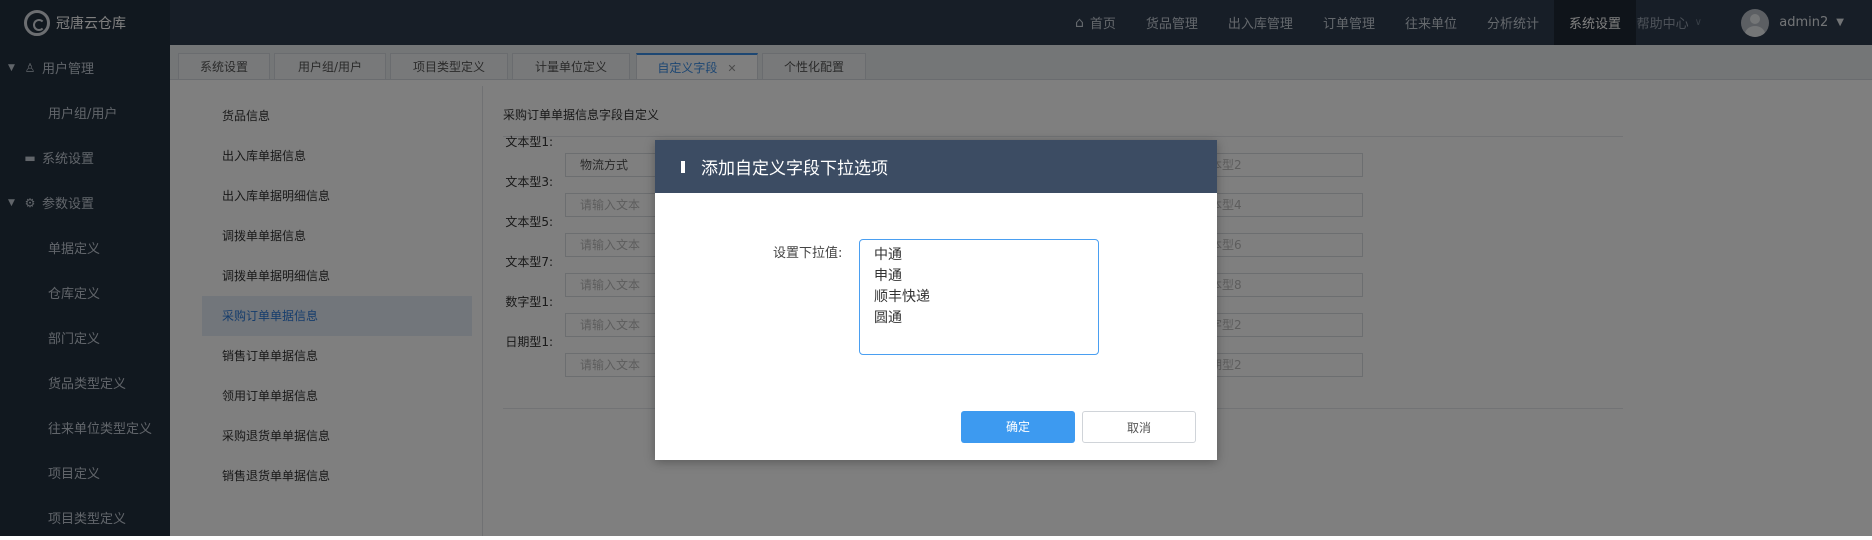  I want to click on option-line: 中通, so click(888, 255).